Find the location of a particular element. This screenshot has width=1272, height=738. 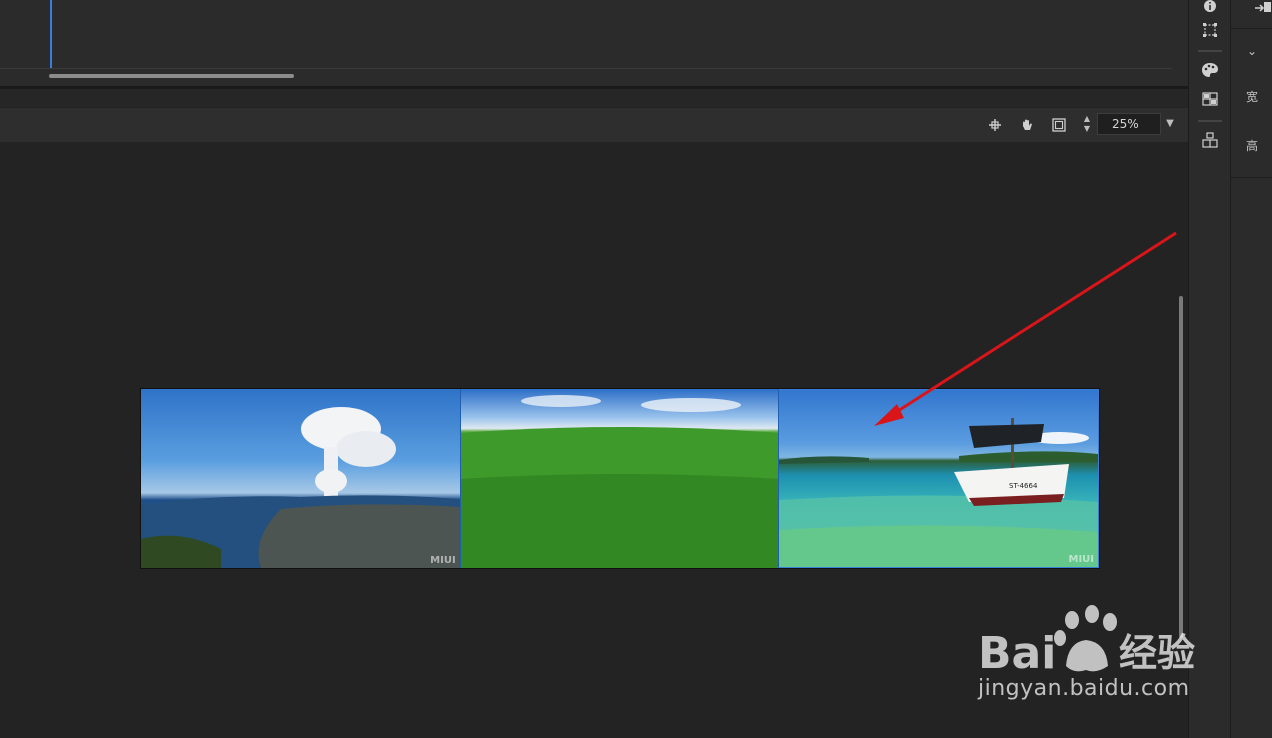

zoom-input: 25% is located at coordinates (1129, 124).